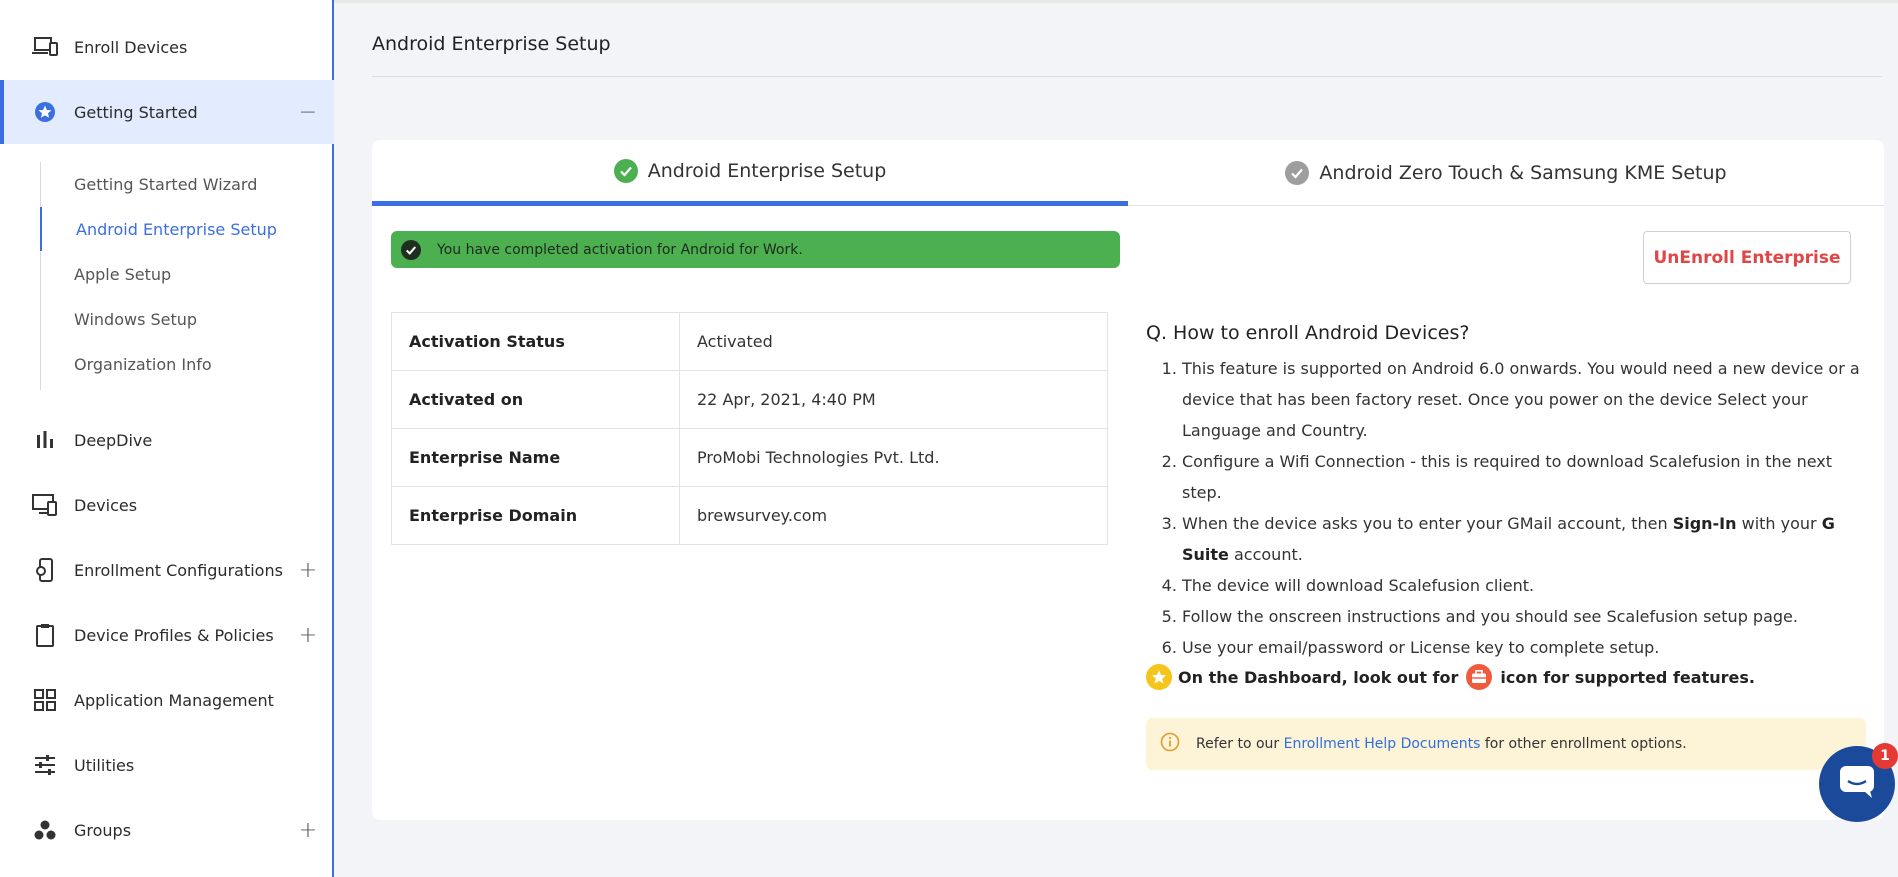 The height and width of the screenshot is (877, 1898). Describe the element at coordinates (1308, 333) in the screenshot. I see `howto-title: Q. How to enroll Android Devices?` at that location.